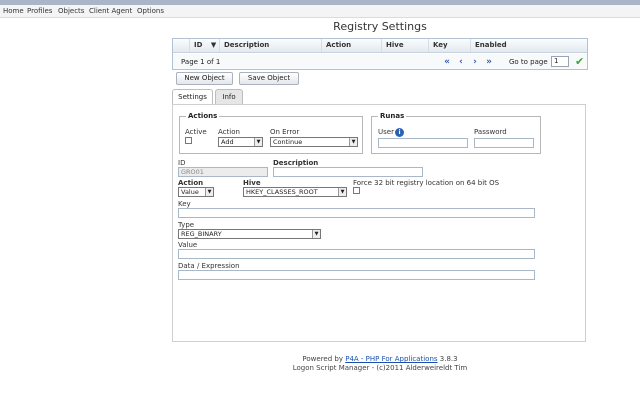 This screenshot has width=640, height=397. Describe the element at coordinates (182, 163) in the screenshot. I see `id-label: ID` at that location.